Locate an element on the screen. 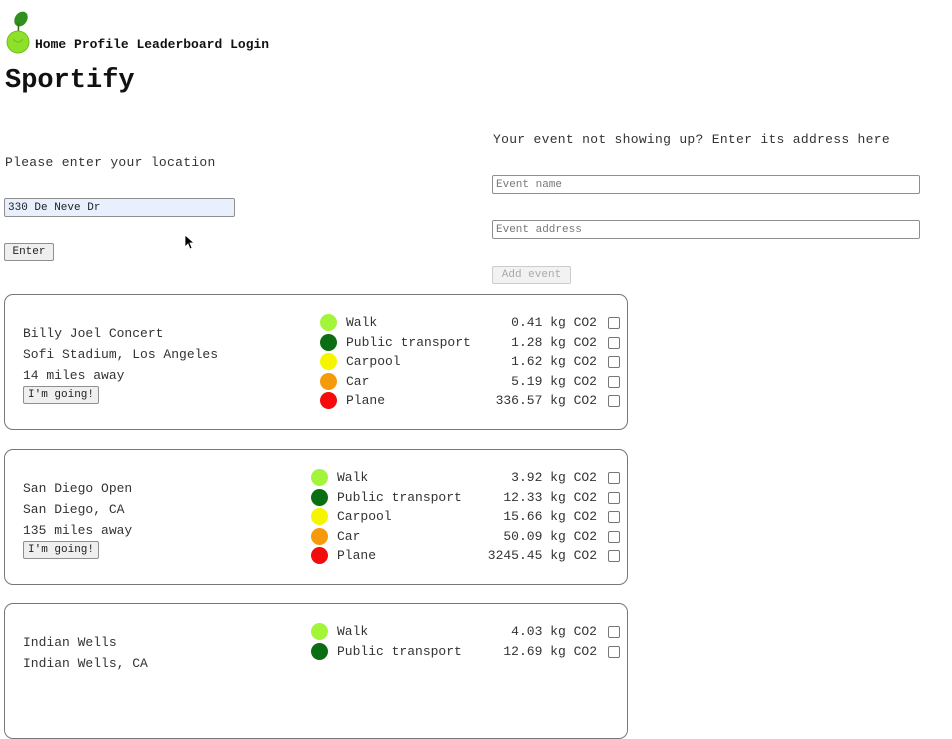  event-name-input is located at coordinates (706, 184).